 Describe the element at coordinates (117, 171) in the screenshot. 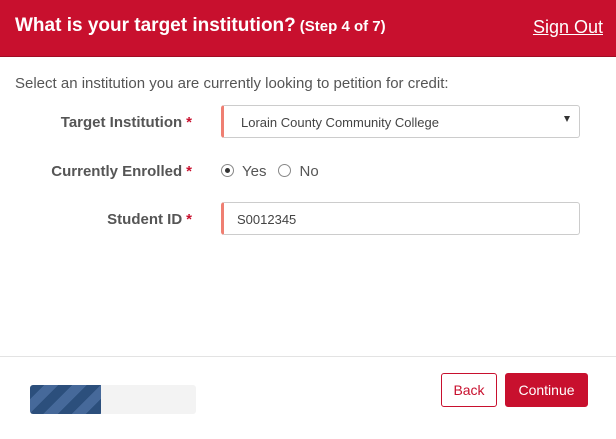

I see `currently-enrolled-label-text: Currently Enrolled` at that location.